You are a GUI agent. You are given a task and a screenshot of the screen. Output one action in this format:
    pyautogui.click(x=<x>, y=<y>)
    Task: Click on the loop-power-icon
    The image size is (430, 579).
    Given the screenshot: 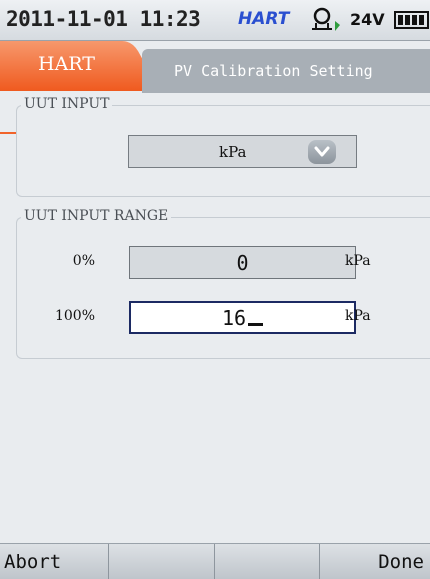 What is the action you would take?
    pyautogui.click(x=325, y=22)
    